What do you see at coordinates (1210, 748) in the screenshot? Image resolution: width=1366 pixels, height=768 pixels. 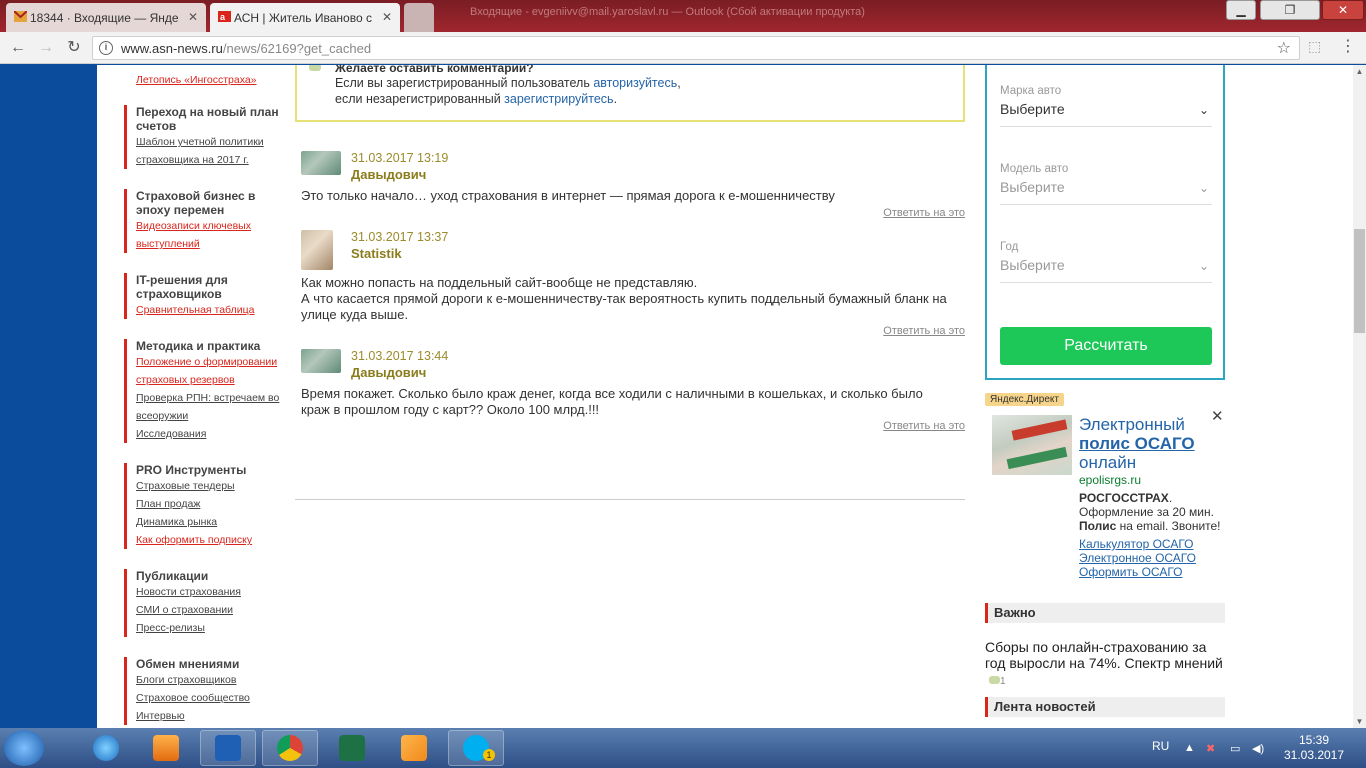 I see `network-alert-icon: ✖` at bounding box center [1210, 748].